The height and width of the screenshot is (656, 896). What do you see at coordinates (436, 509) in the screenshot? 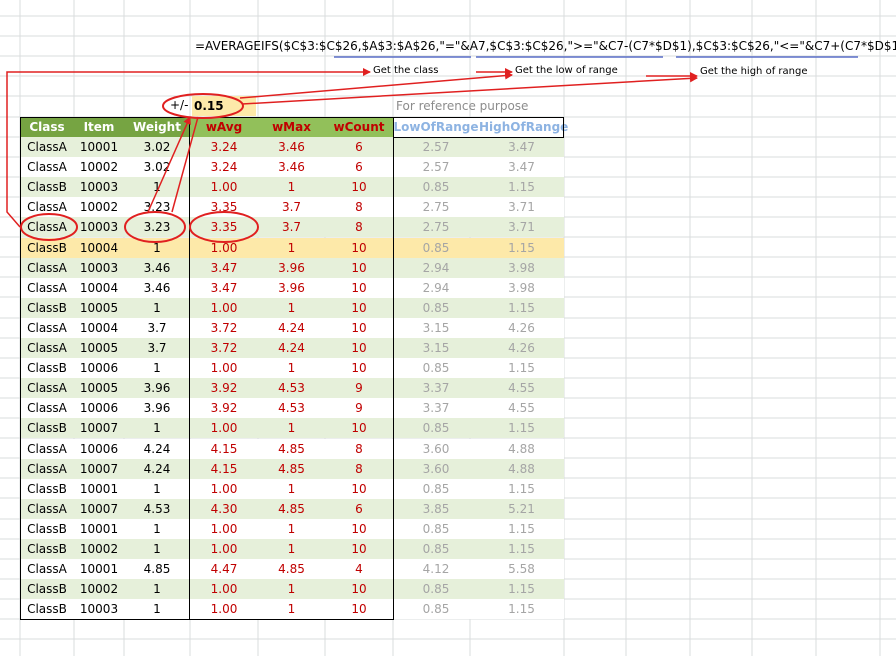
I see `cell-low-of-range: 3.85` at bounding box center [436, 509].